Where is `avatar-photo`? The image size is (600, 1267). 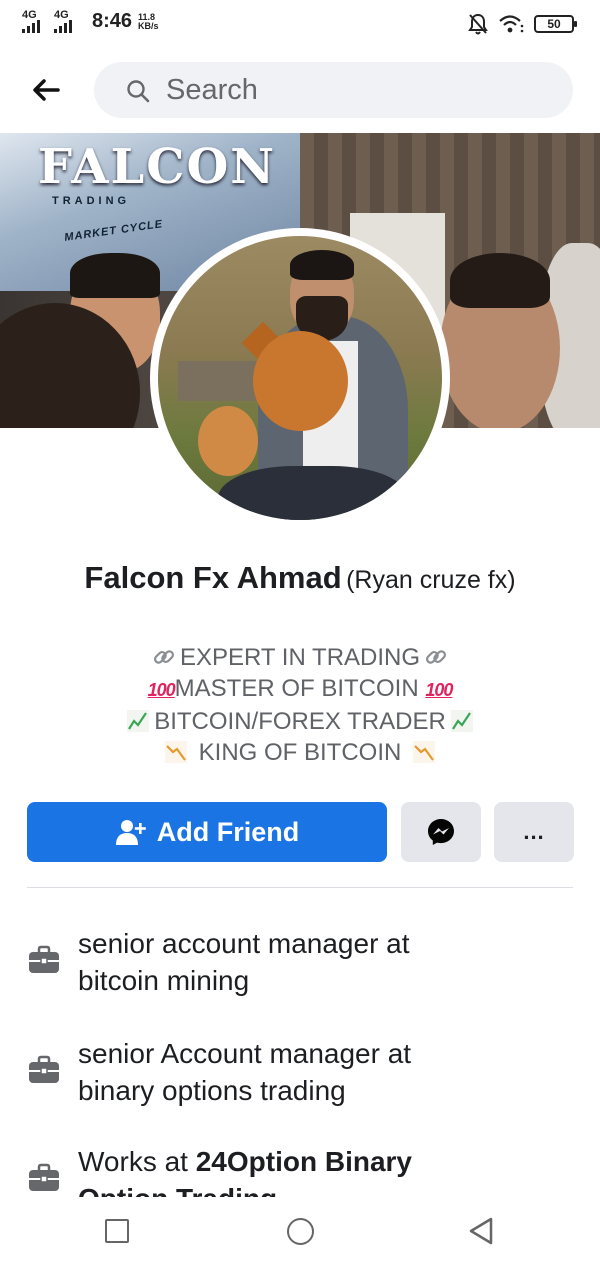
avatar-photo is located at coordinates (300, 378).